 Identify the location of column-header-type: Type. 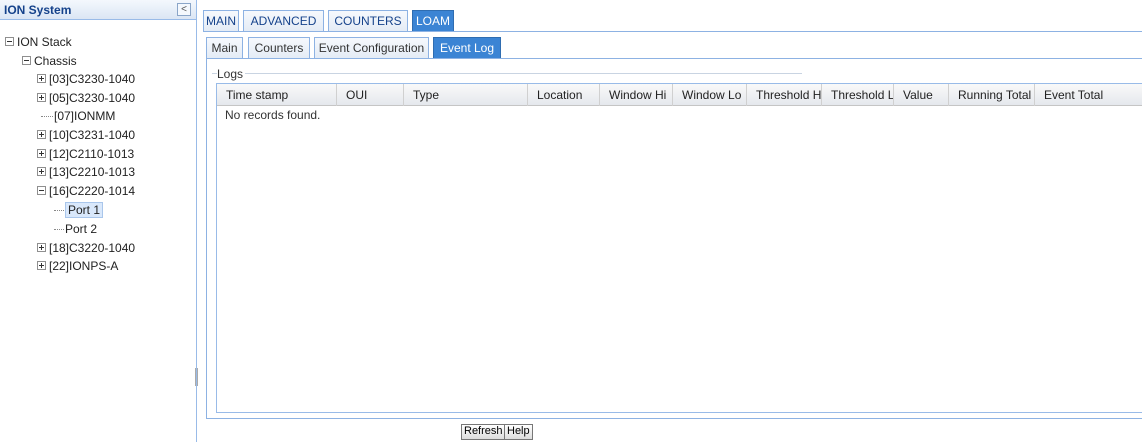
(466, 95).